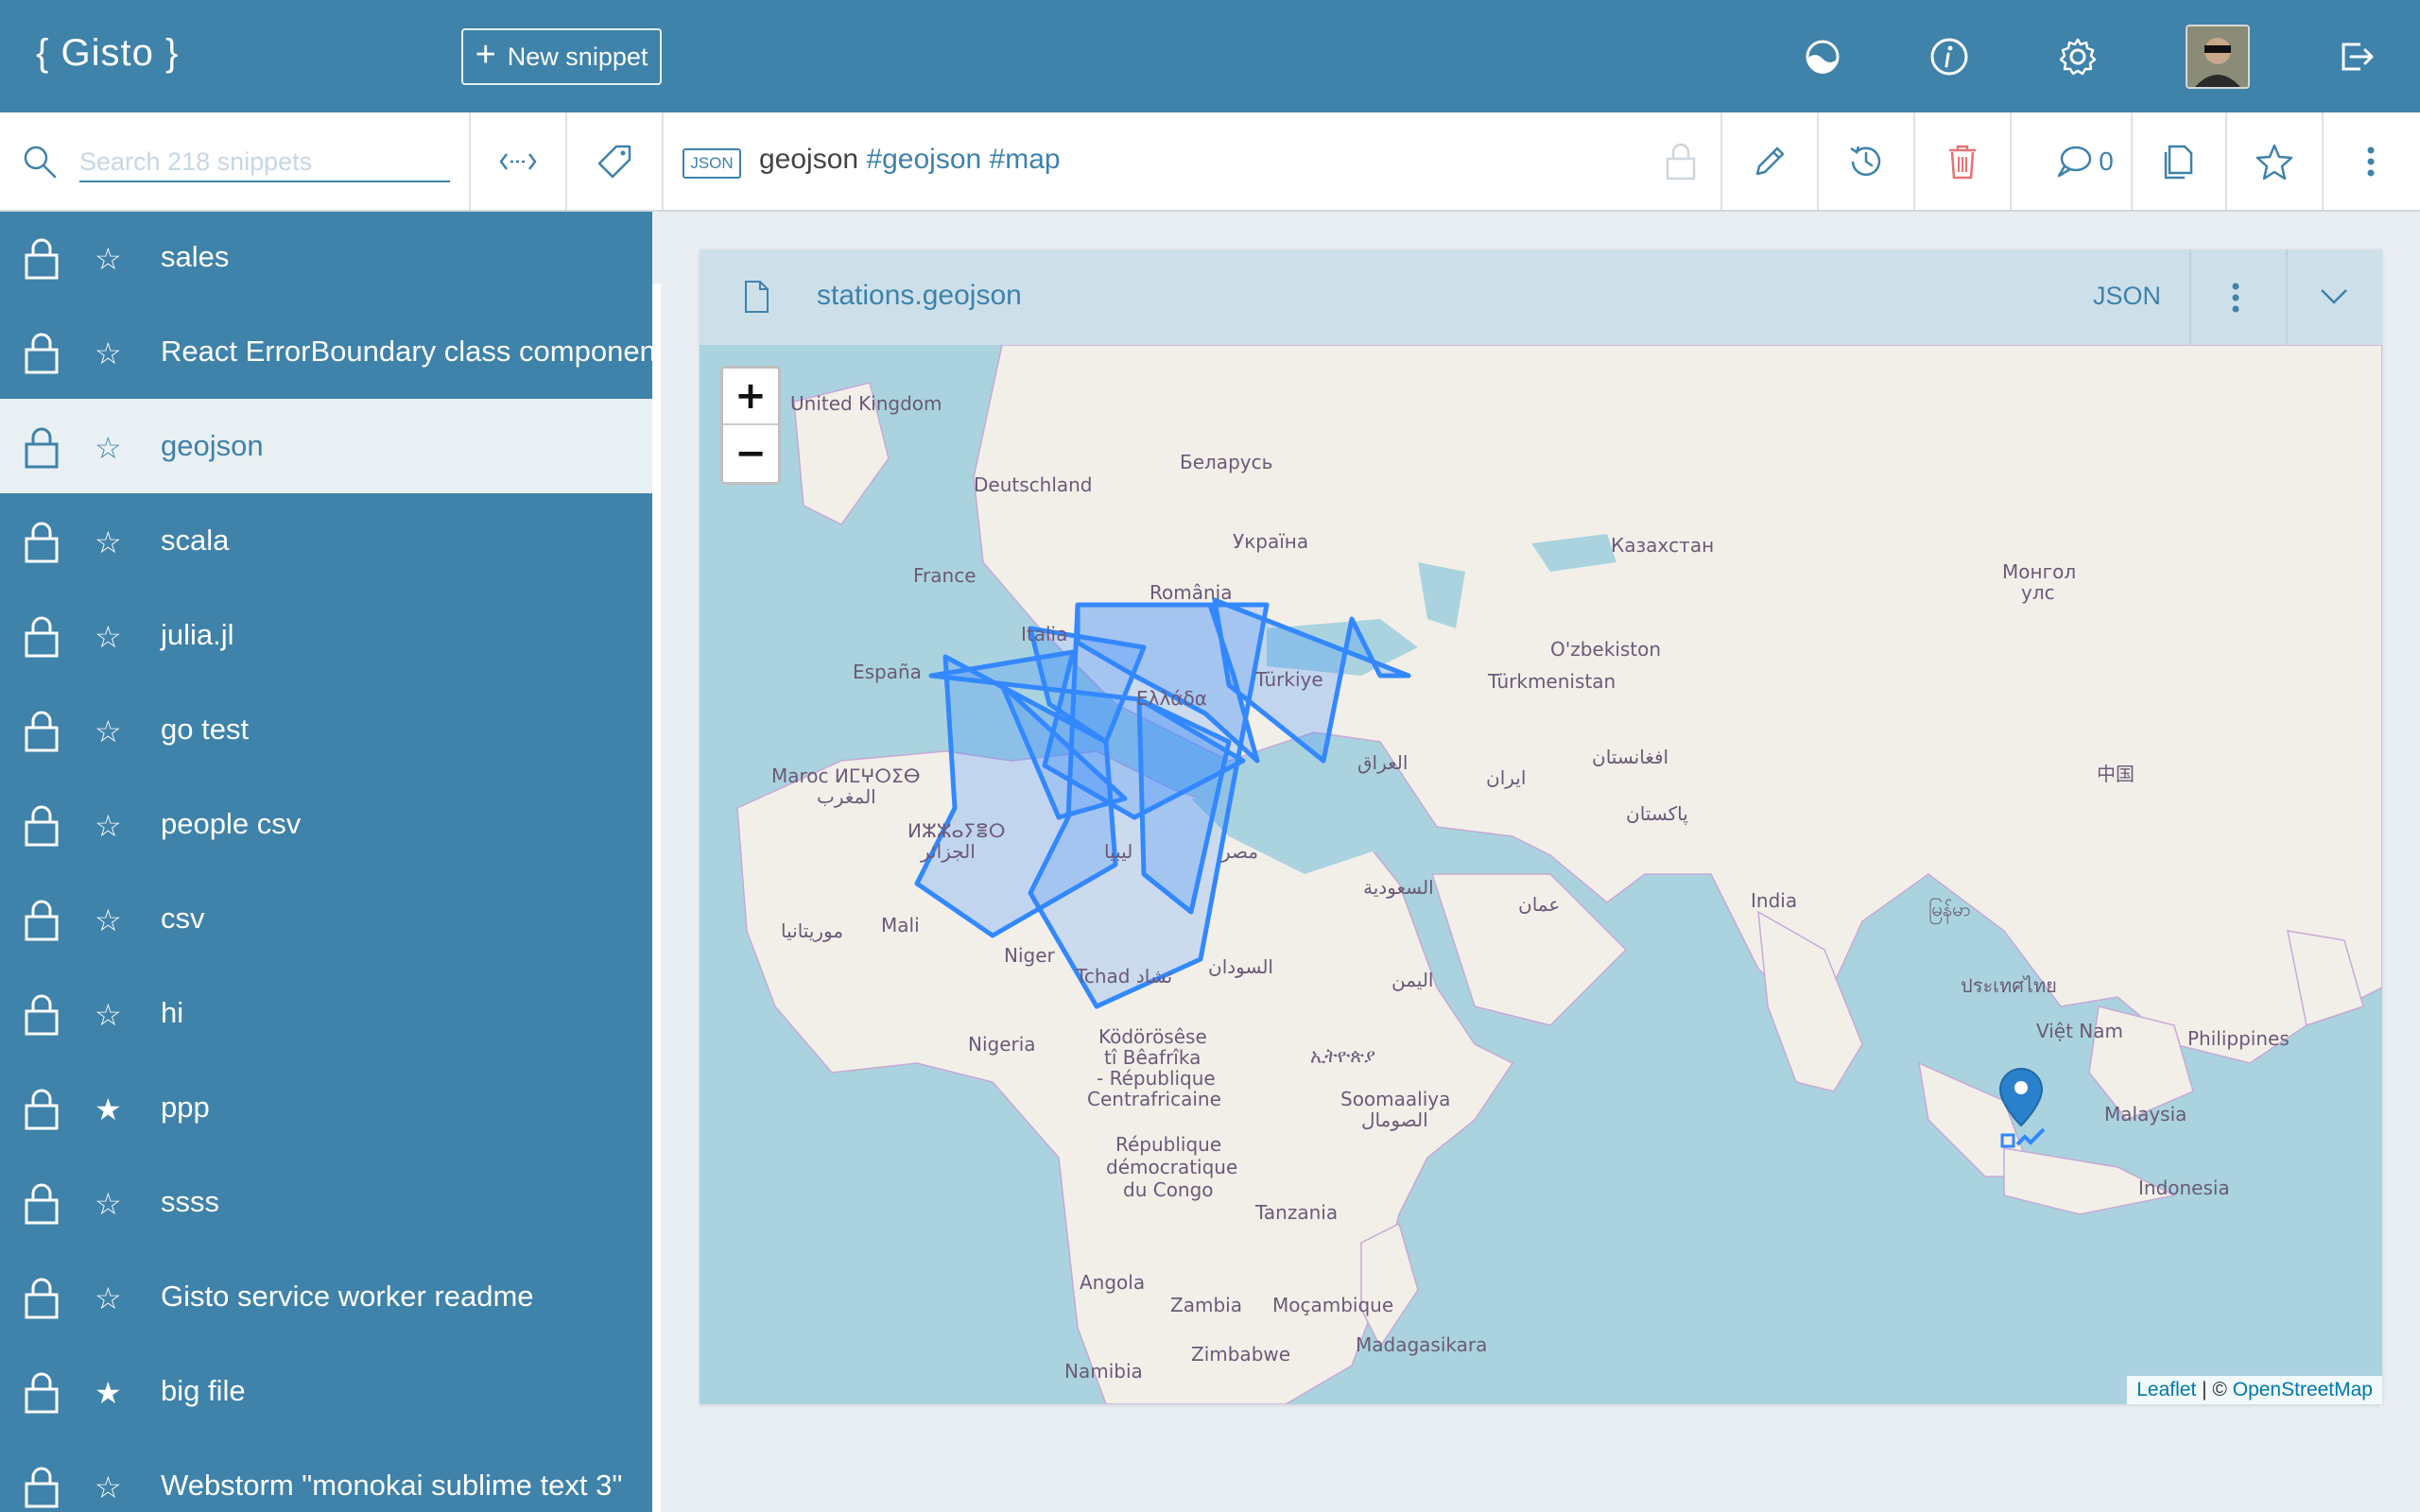 Image resolution: width=2420 pixels, height=1512 pixels. What do you see at coordinates (1206, 1305) in the screenshot?
I see `map-label: Zambia` at bounding box center [1206, 1305].